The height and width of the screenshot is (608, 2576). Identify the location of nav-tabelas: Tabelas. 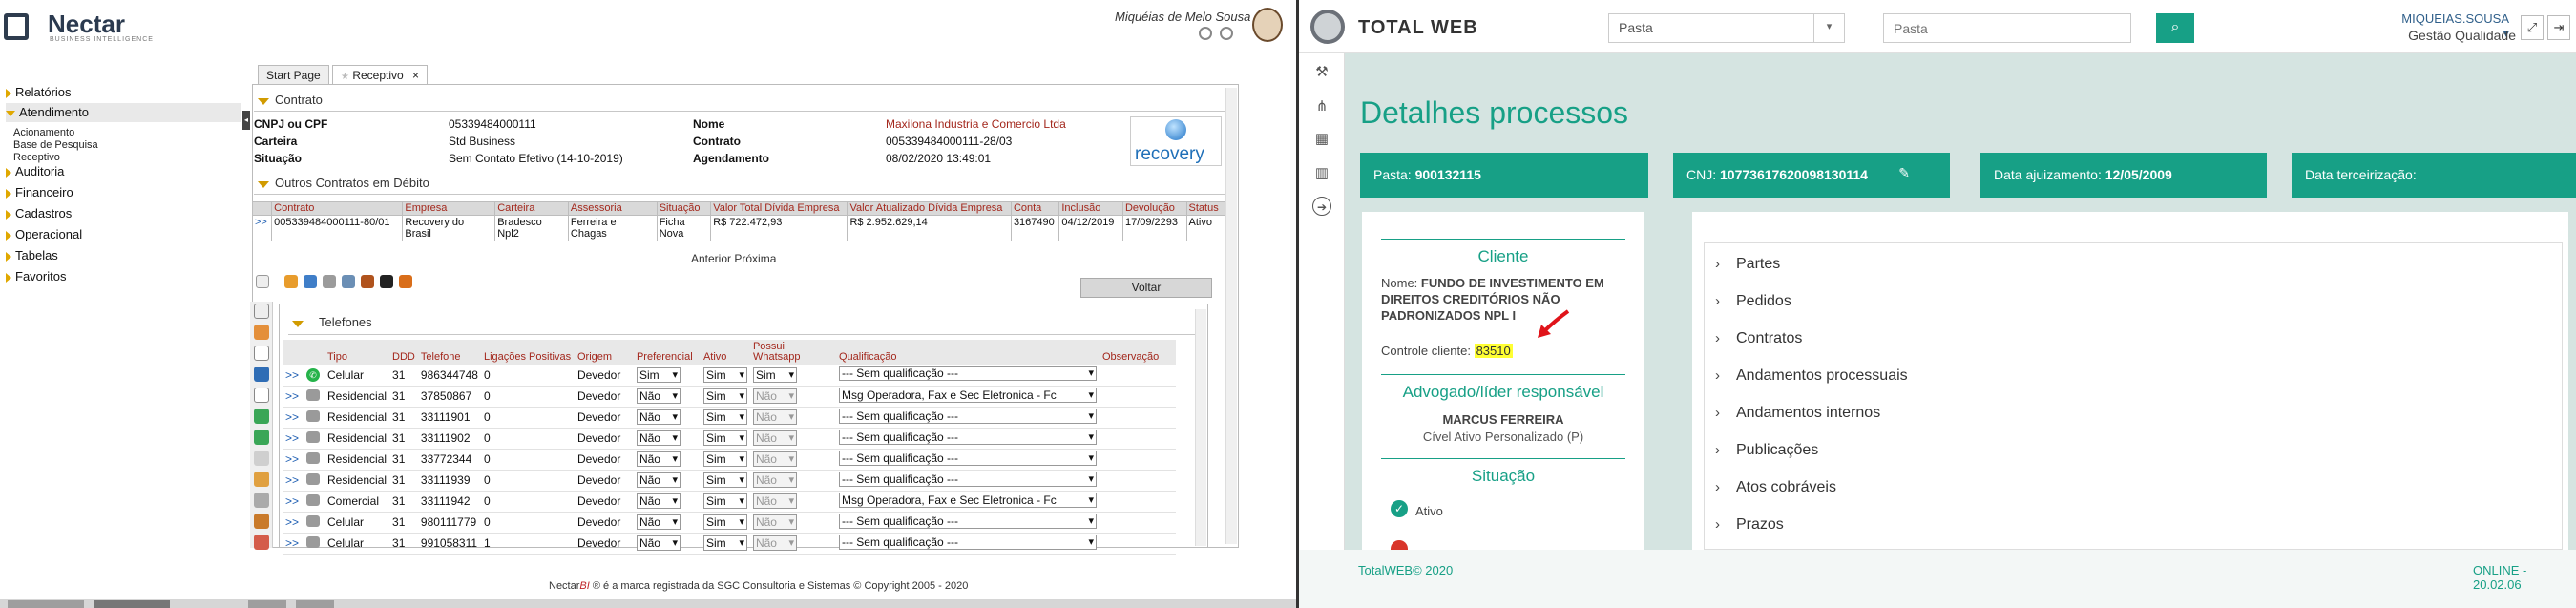
(123, 256).